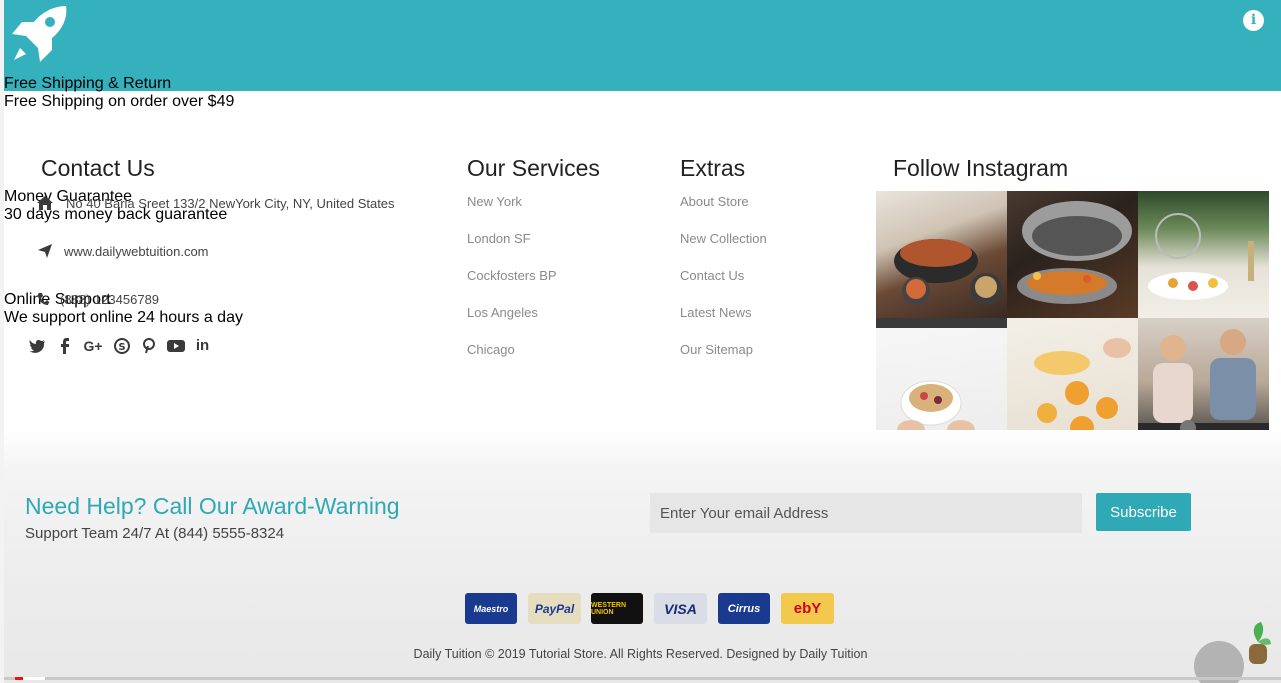  Describe the element at coordinates (533, 168) in the screenshot. I see `services-title: Our Services` at that location.